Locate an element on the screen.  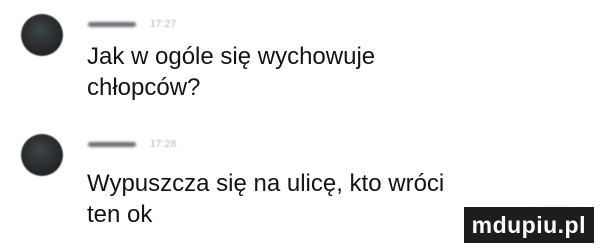
timestamp: 17:27 is located at coordinates (163, 24).